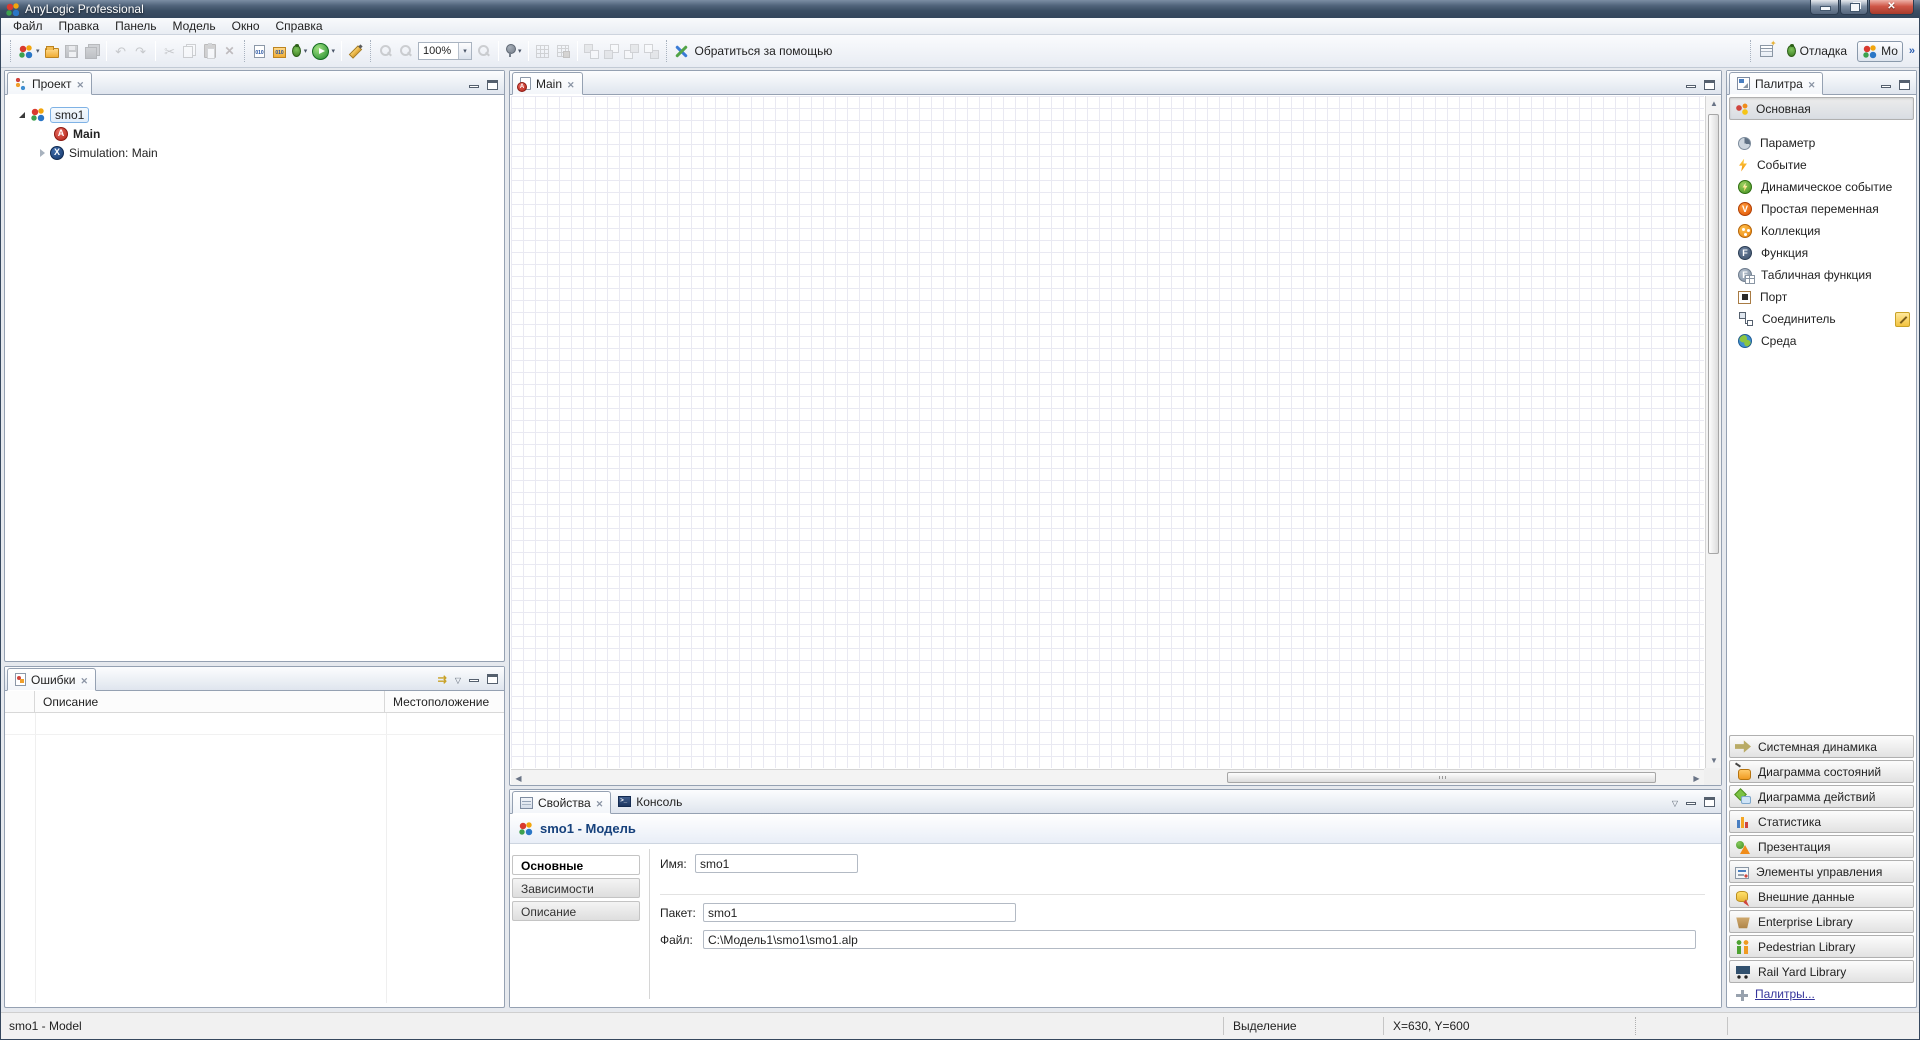  What do you see at coordinates (141, 51) in the screenshot?
I see `redo-button: ↷` at bounding box center [141, 51].